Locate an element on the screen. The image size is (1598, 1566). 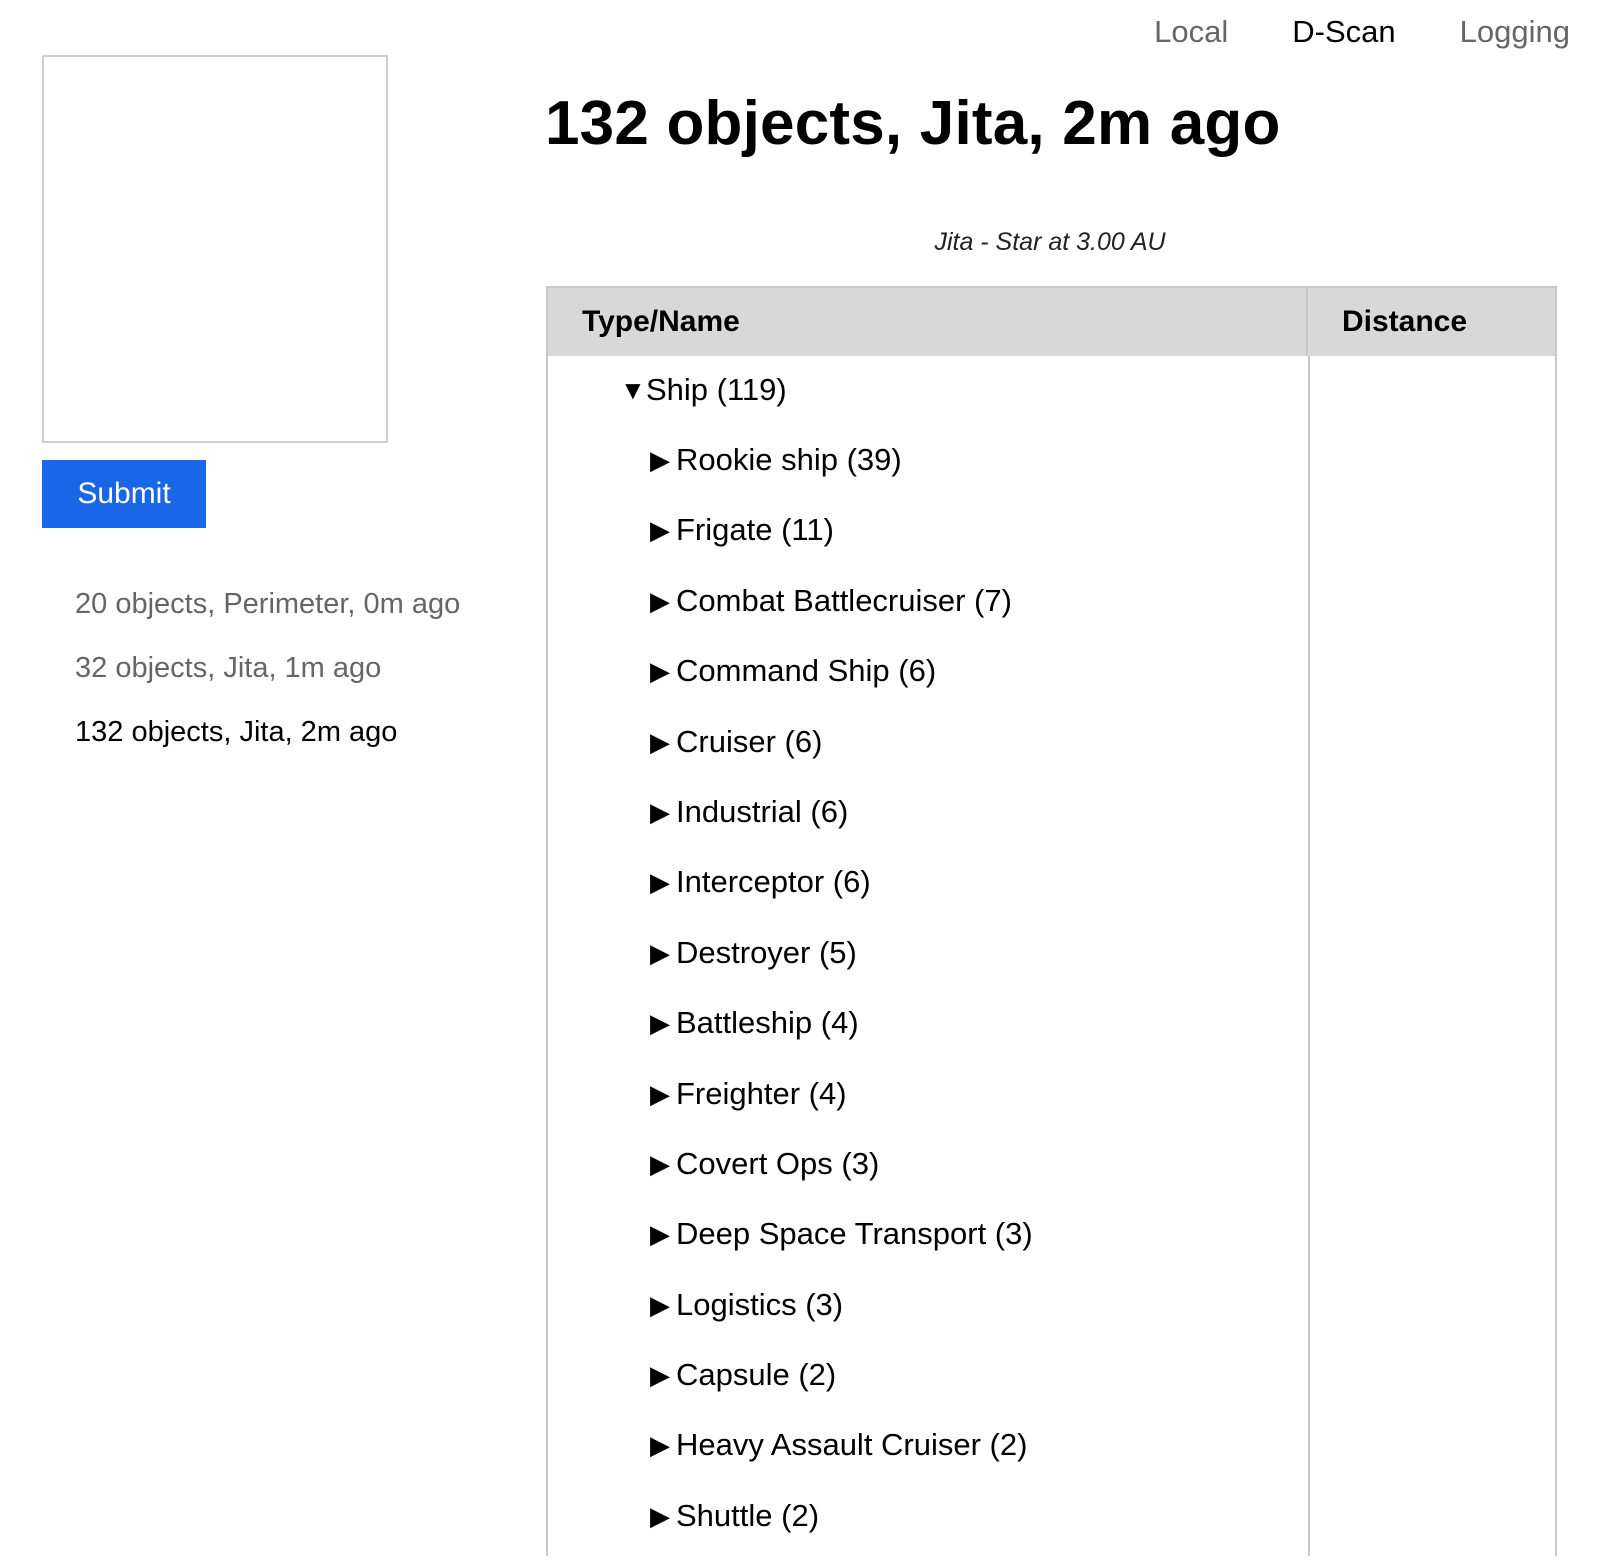
tree-row-label: Freighter (4) is located at coordinates (761, 1093).